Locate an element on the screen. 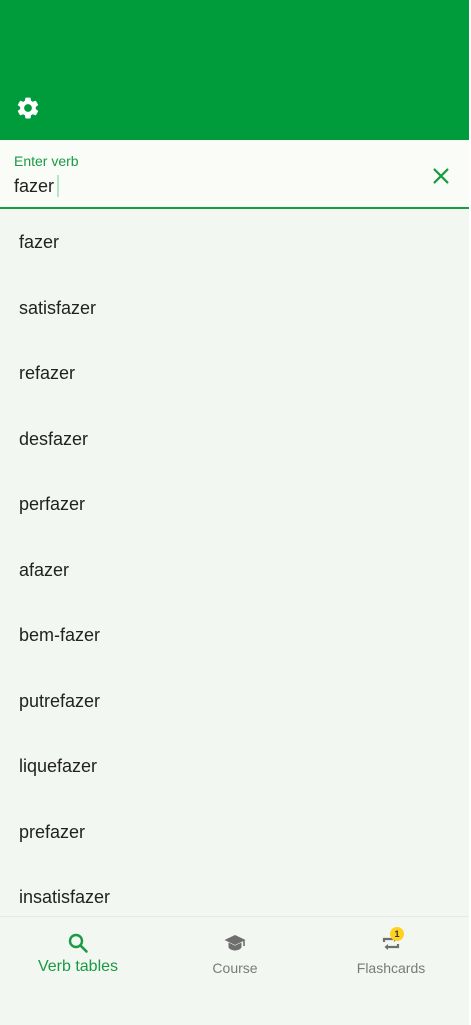 Image resolution: width=471 pixels, height=1025 pixels. clear-search-button is located at coordinates (441, 176).